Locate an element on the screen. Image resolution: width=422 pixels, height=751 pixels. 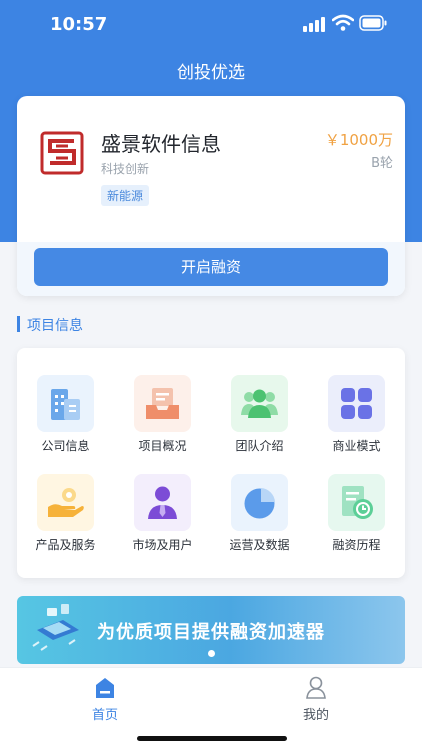
team-icon is located at coordinates (259, 403).